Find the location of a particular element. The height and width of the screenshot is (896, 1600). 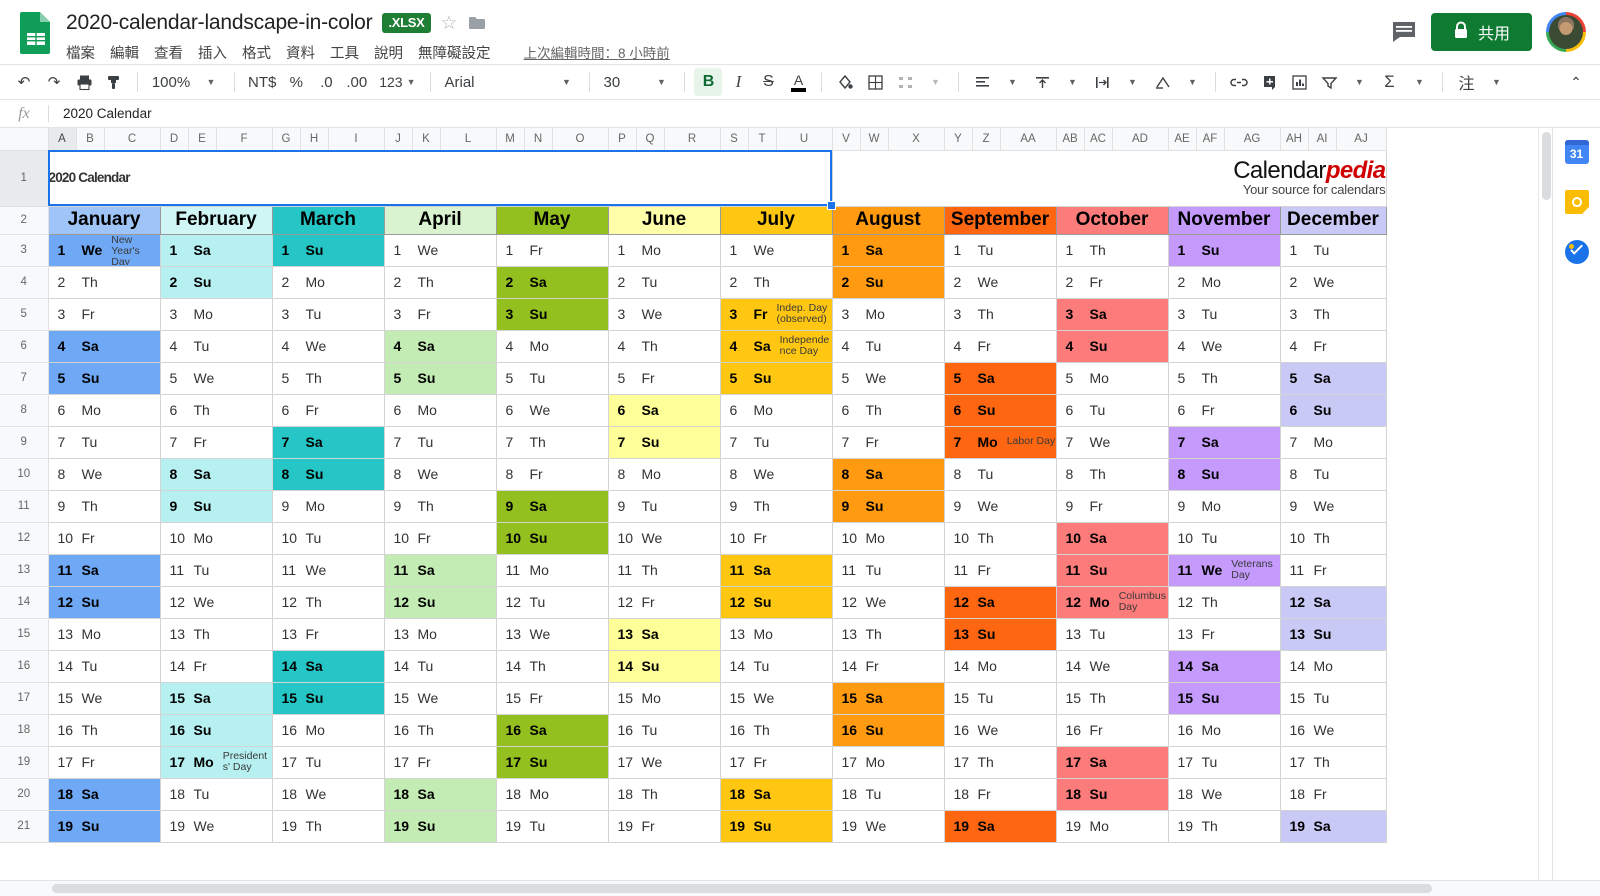

vertical-align-icon is located at coordinates (1042, 82).